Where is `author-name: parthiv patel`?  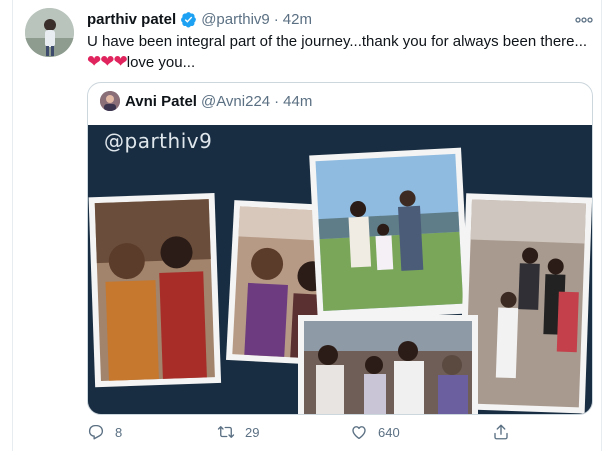 author-name: parthiv patel is located at coordinates (131, 19).